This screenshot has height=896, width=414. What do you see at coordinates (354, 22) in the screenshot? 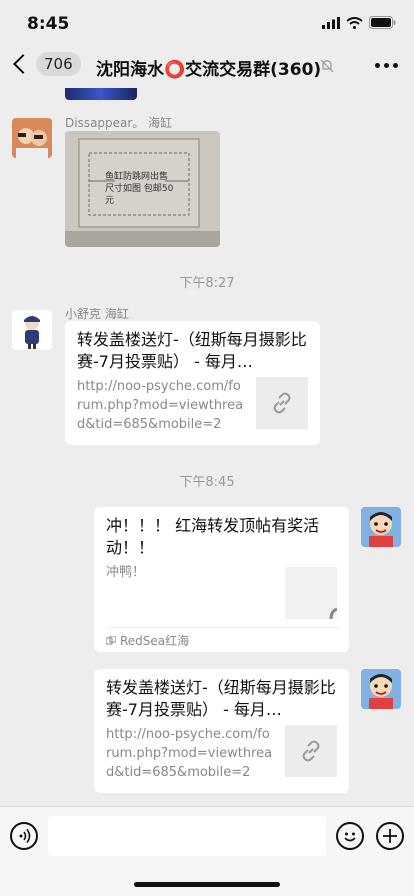
I see `wifi-icon` at bounding box center [354, 22].